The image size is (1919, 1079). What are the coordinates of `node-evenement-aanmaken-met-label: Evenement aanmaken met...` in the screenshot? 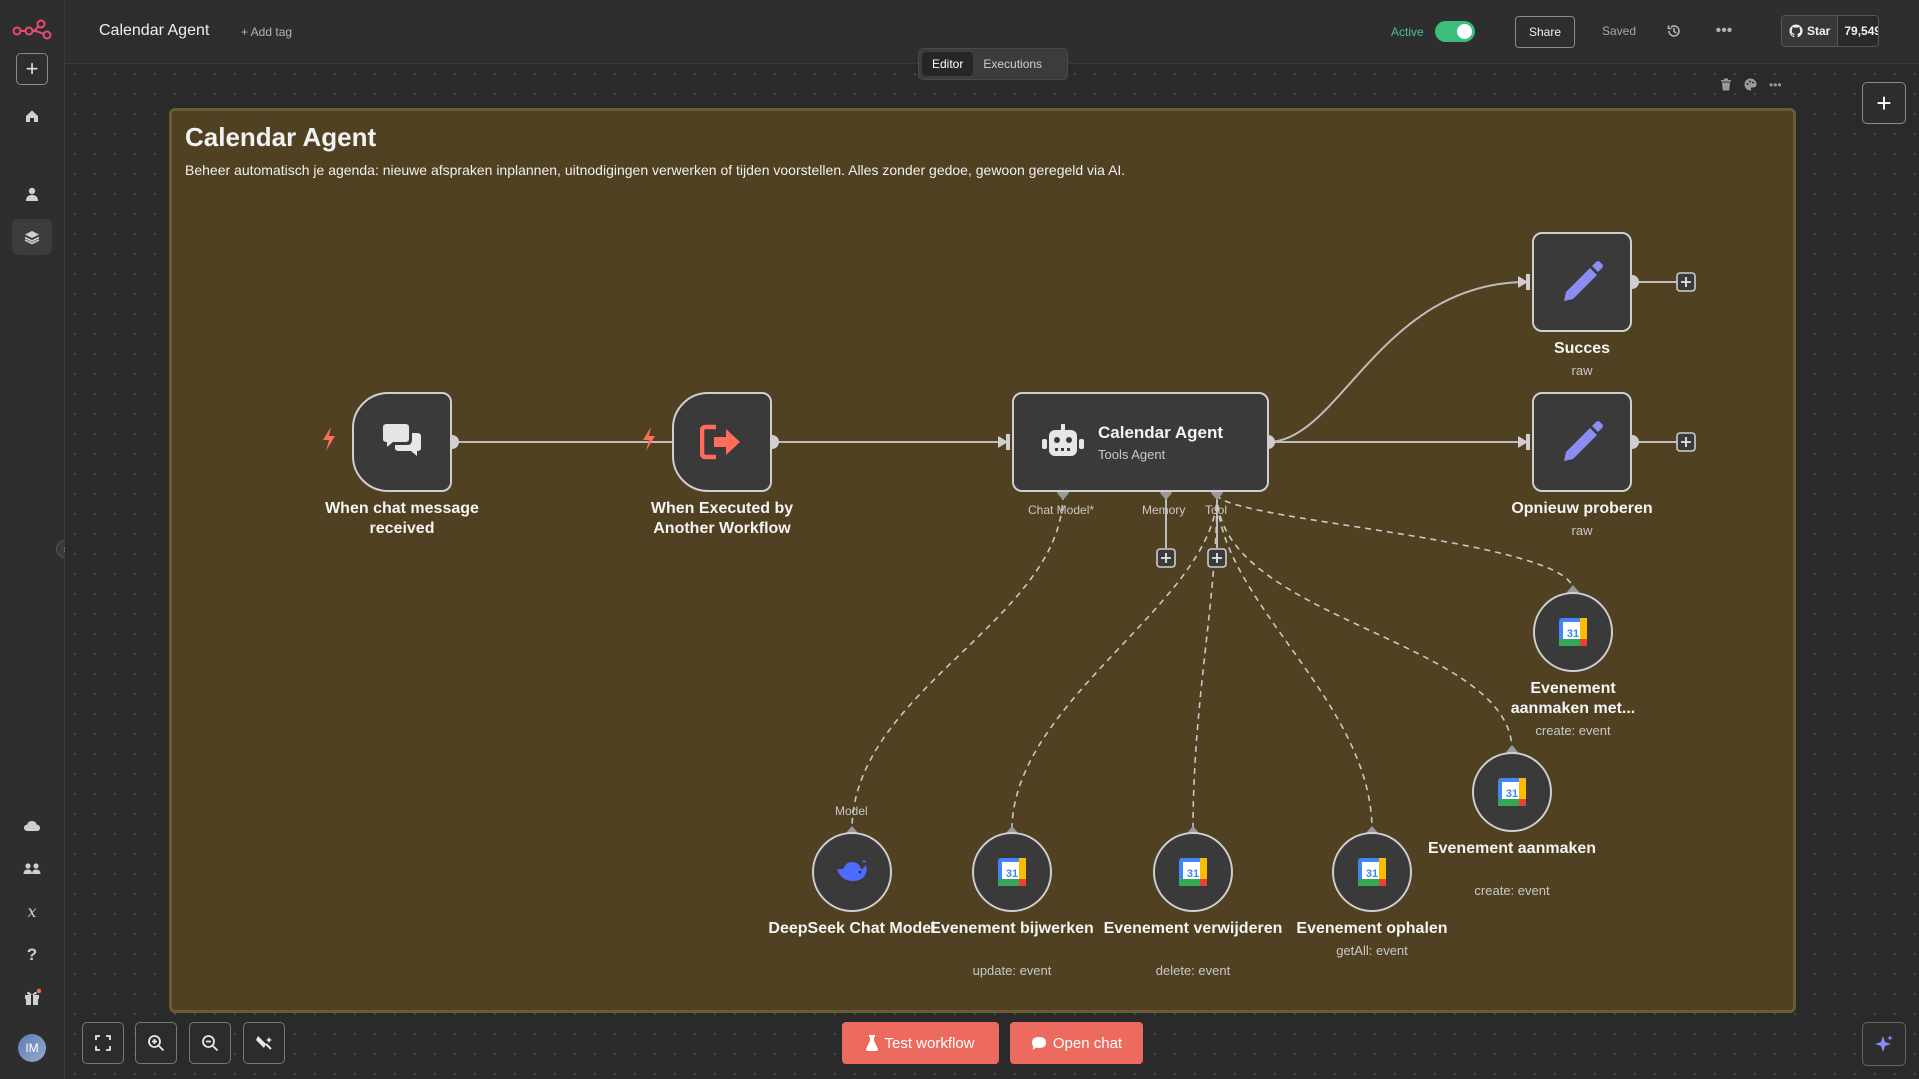 It's located at (1573, 698).